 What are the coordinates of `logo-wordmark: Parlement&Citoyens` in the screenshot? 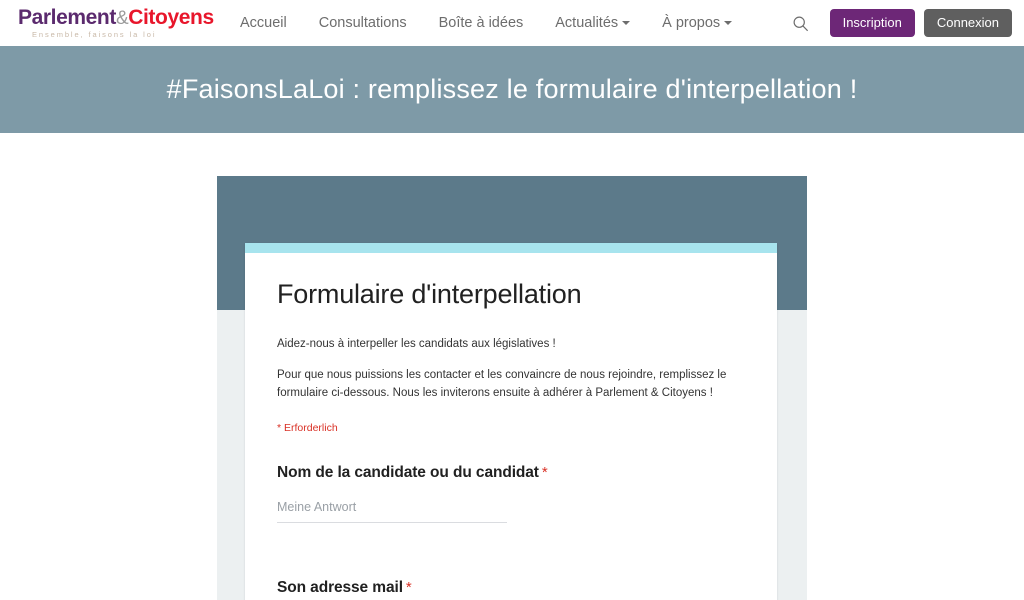 It's located at (116, 17).